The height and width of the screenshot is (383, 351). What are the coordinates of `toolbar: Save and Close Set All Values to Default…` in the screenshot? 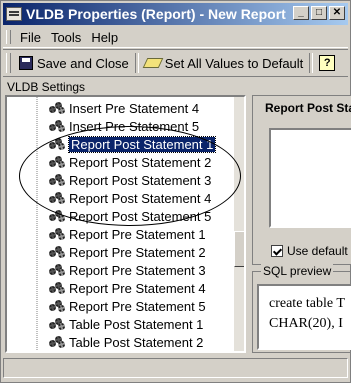 It's located at (175, 63).